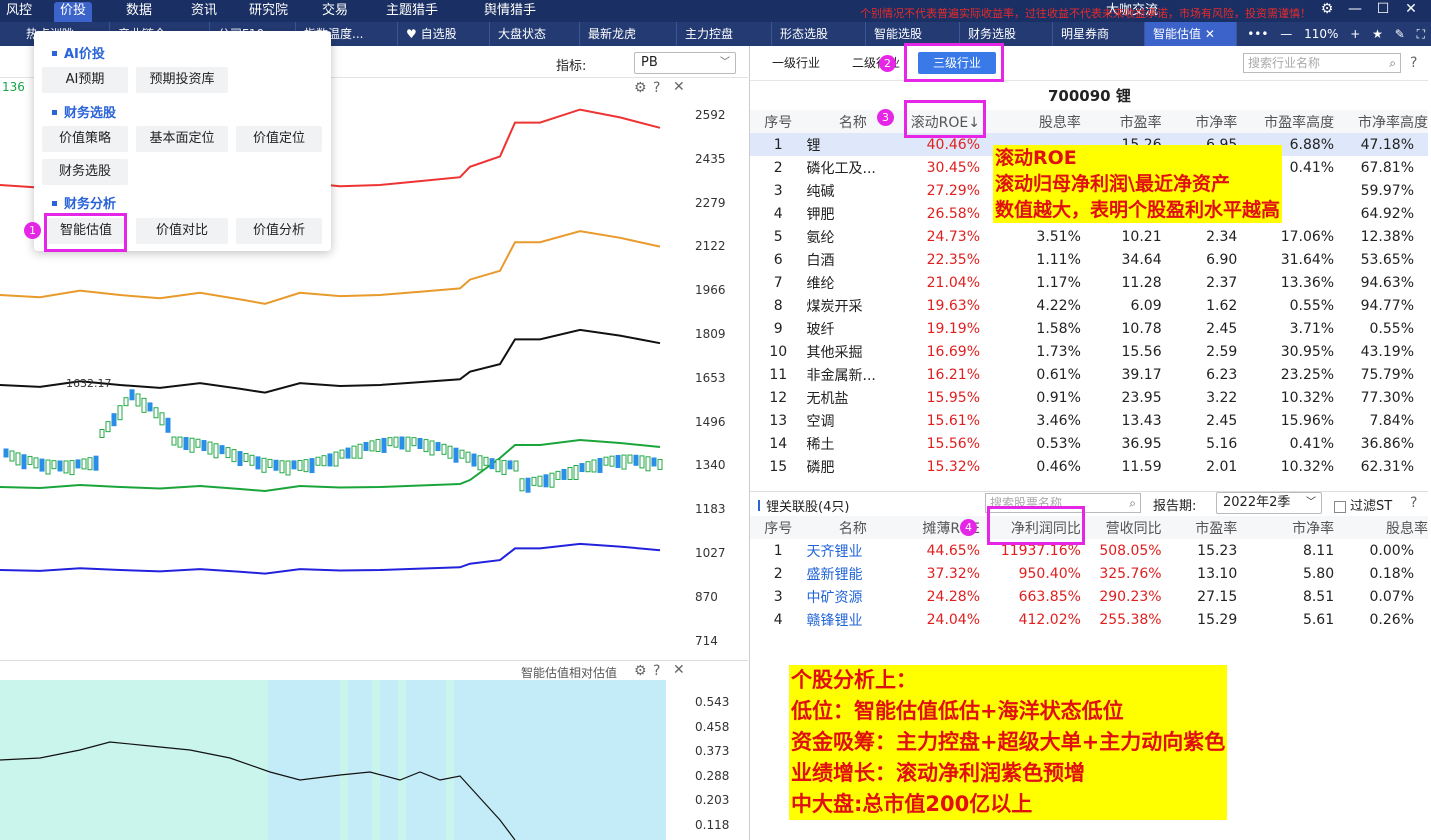 The width and height of the screenshot is (1431, 840). Describe the element at coordinates (1141, 397) in the screenshot. I see `table-cell: 23.95` at that location.